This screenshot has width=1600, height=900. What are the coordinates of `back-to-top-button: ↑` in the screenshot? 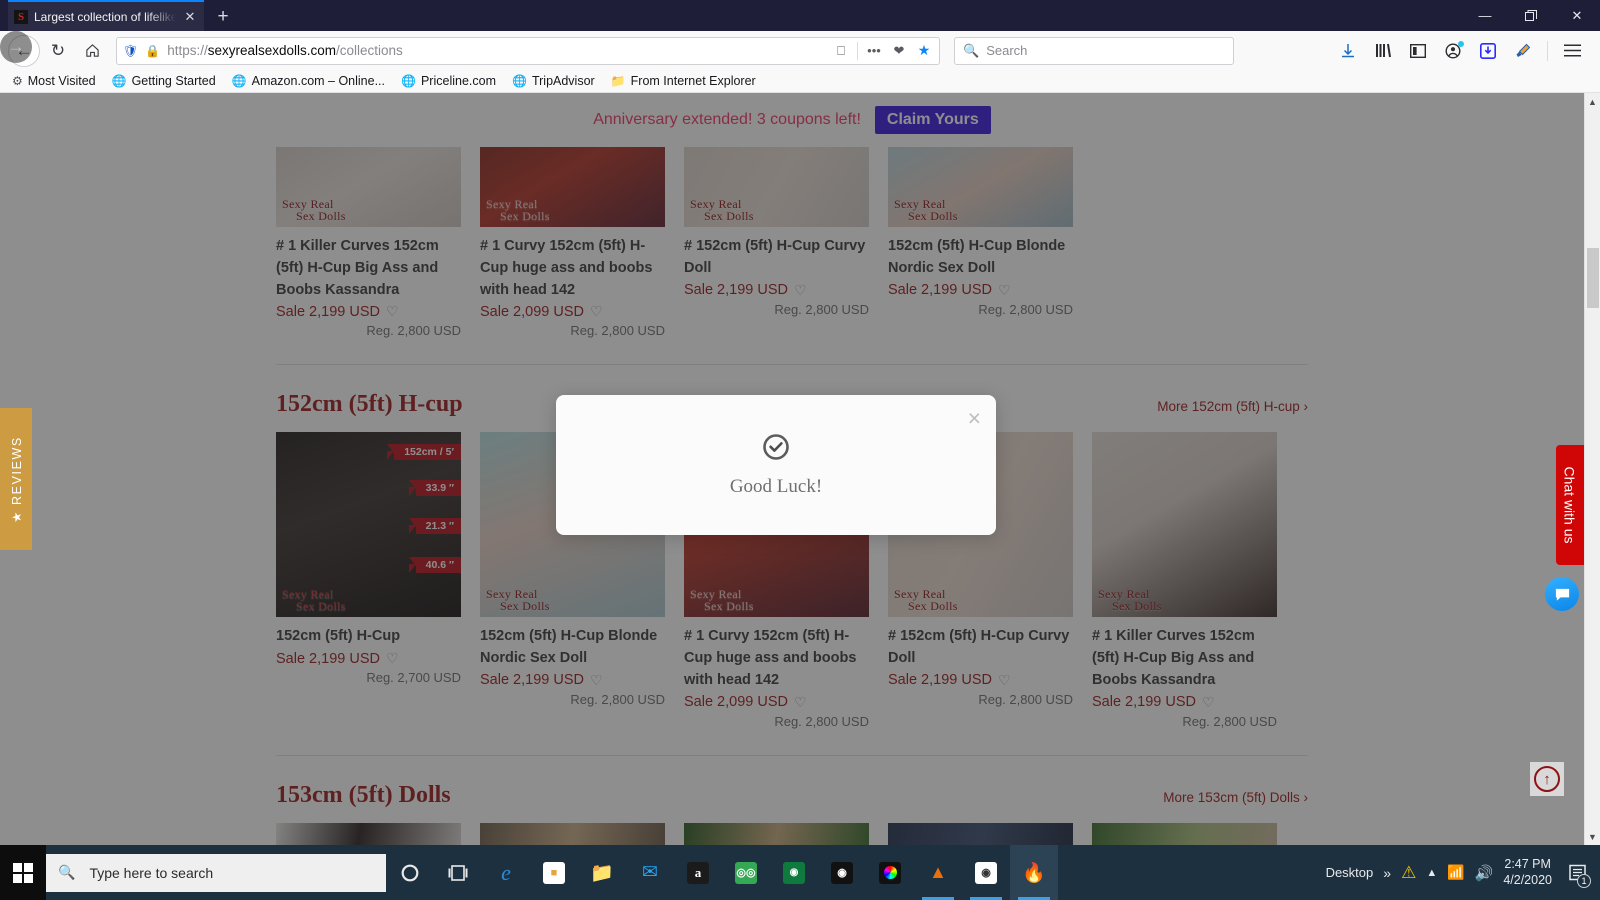 It's located at (1547, 779).